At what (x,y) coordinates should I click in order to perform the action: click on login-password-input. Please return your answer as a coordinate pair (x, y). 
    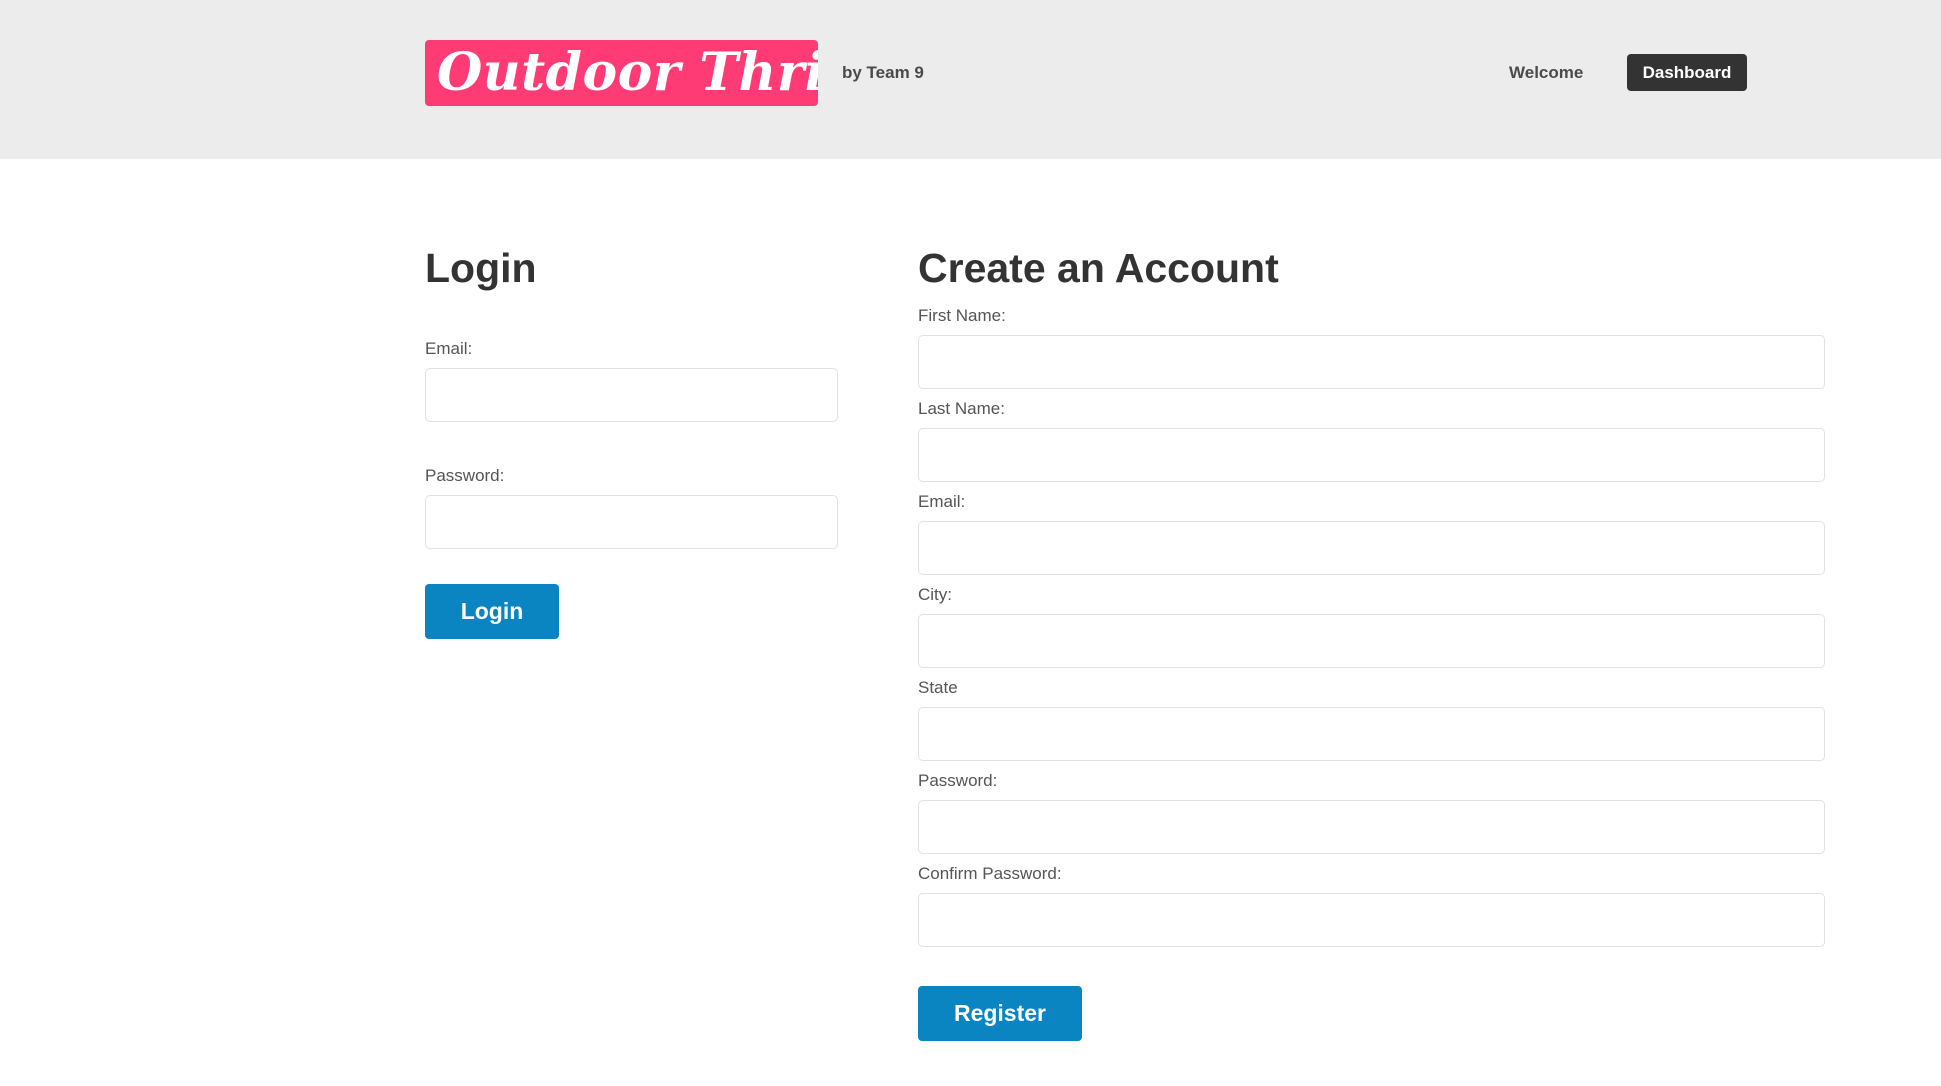
    Looking at the image, I should click on (631, 522).